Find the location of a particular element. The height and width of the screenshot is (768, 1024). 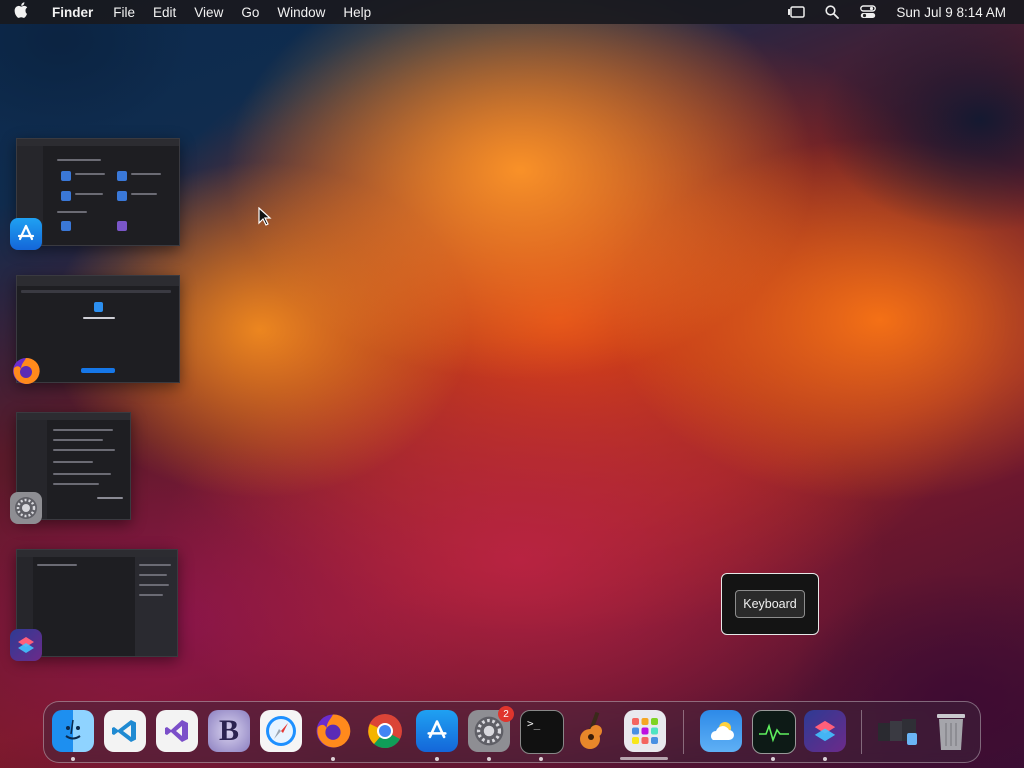

finder-icon is located at coordinates (73, 731).